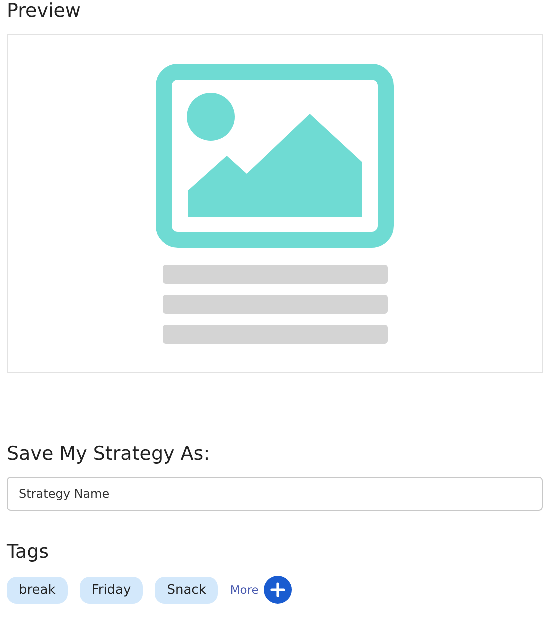 Image resolution: width=557 pixels, height=623 pixels. Describe the element at coordinates (261, 590) in the screenshot. I see `more-button: More` at that location.